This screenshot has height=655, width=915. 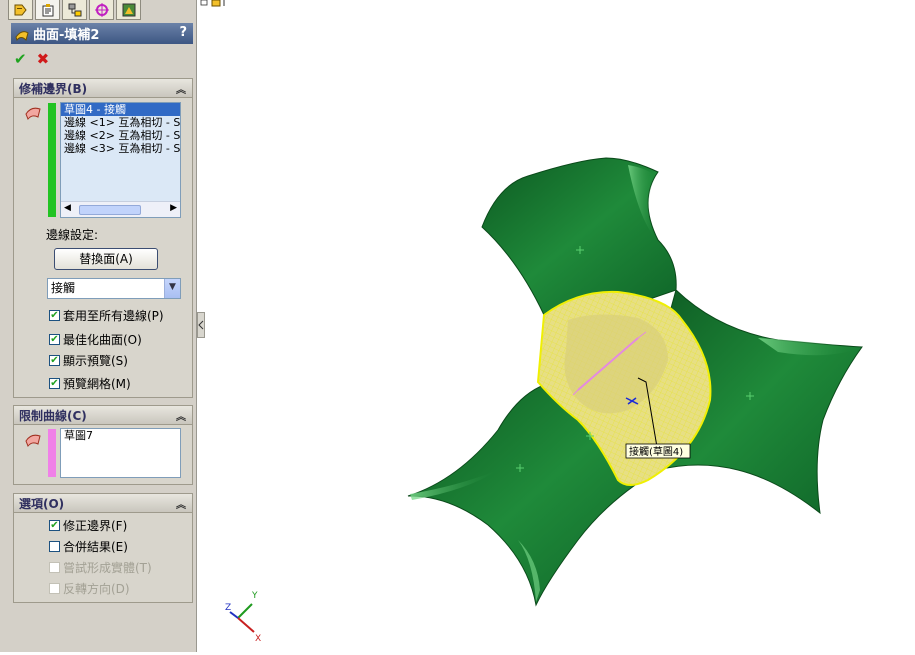 I want to click on triad-y-label: Y, so click(x=254, y=596).